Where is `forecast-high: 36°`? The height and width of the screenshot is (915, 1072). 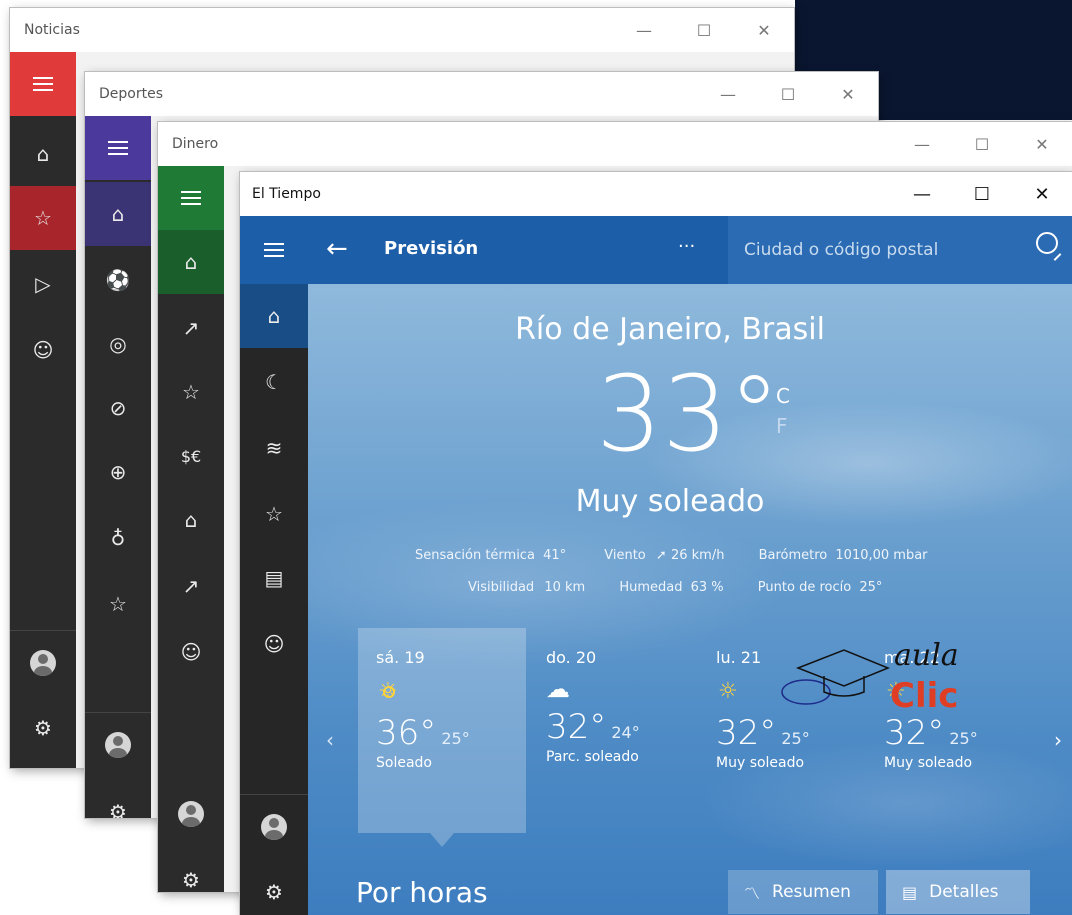
forecast-high: 36° is located at coordinates (406, 733).